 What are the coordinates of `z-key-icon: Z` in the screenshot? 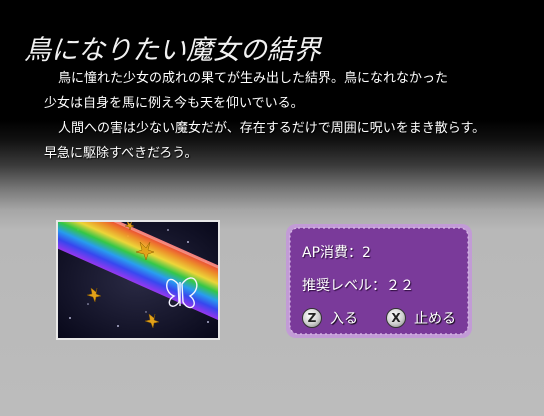 It's located at (312, 318).